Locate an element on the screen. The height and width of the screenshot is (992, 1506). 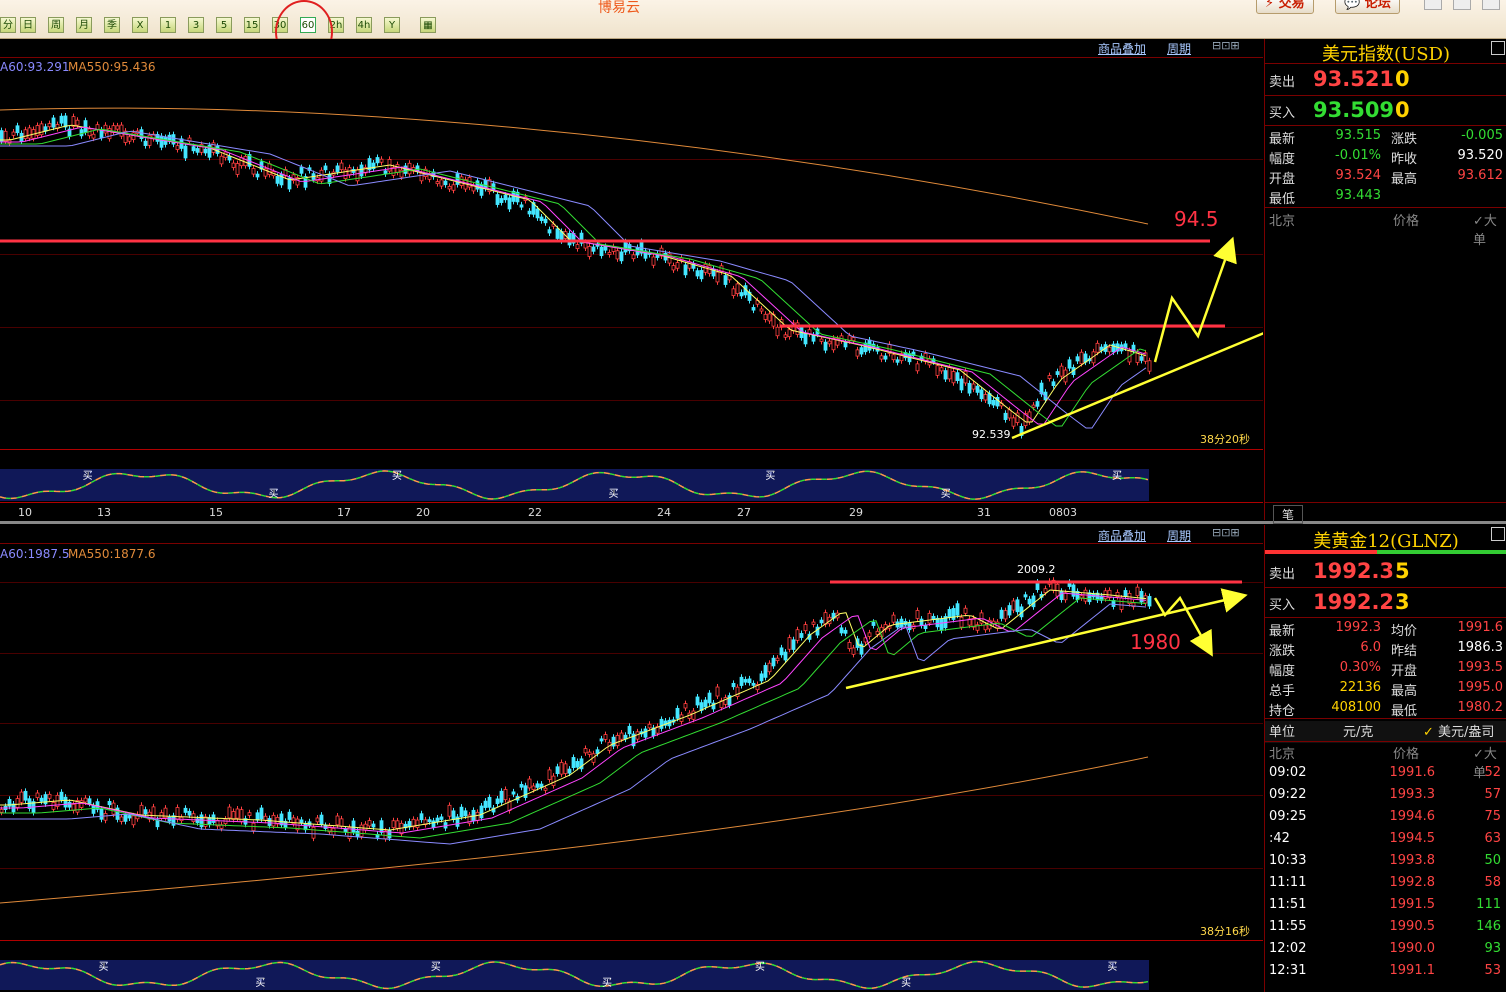
tick-row: 11:11 1992.8 58 is located at coordinates (1385, 882).